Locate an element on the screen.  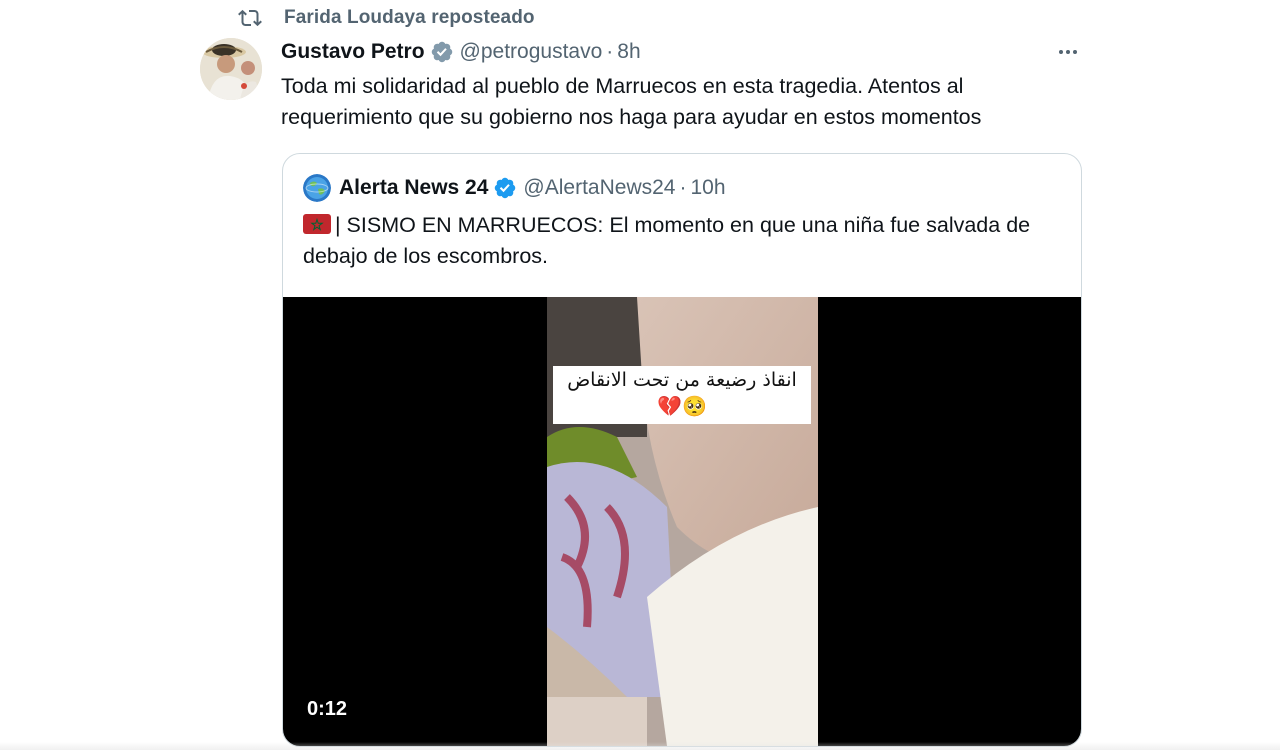
author-handle: @petrogustavo is located at coordinates (531, 52).